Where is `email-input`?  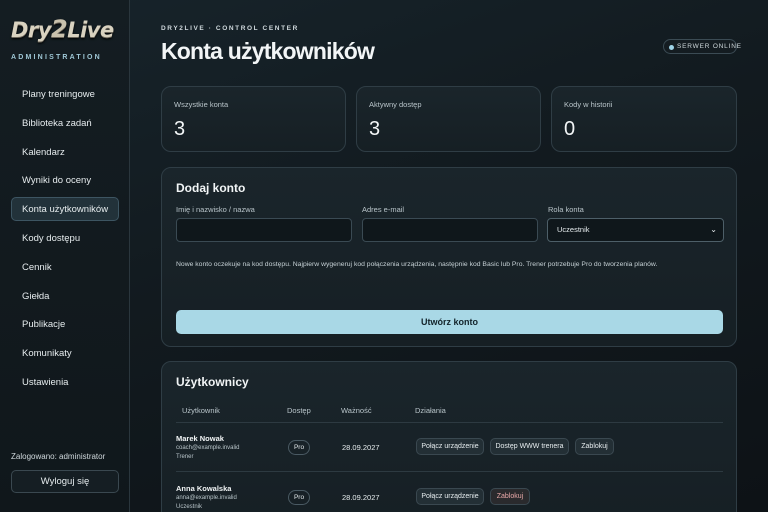 email-input is located at coordinates (450, 230).